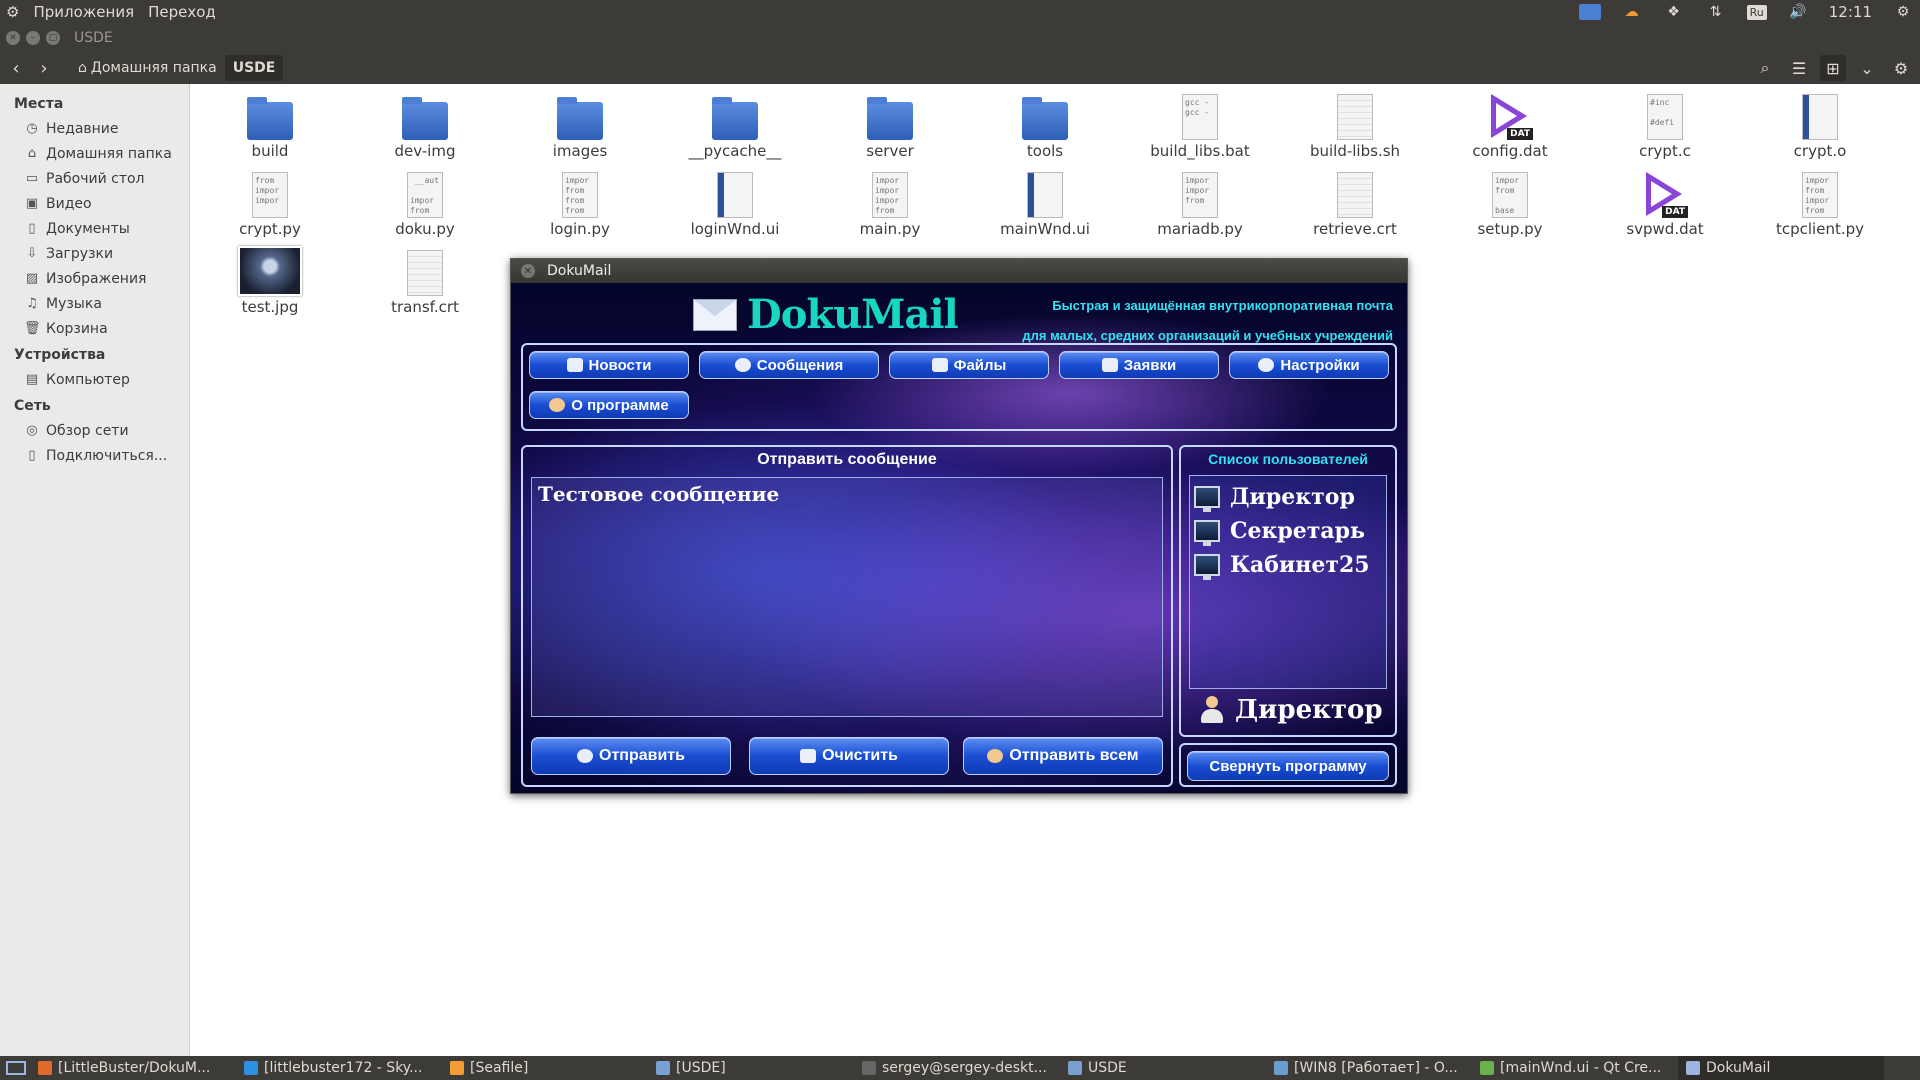 The height and width of the screenshot is (1080, 1920). I want to click on sidebar-item: 🗑 Корзина, so click(94, 328).